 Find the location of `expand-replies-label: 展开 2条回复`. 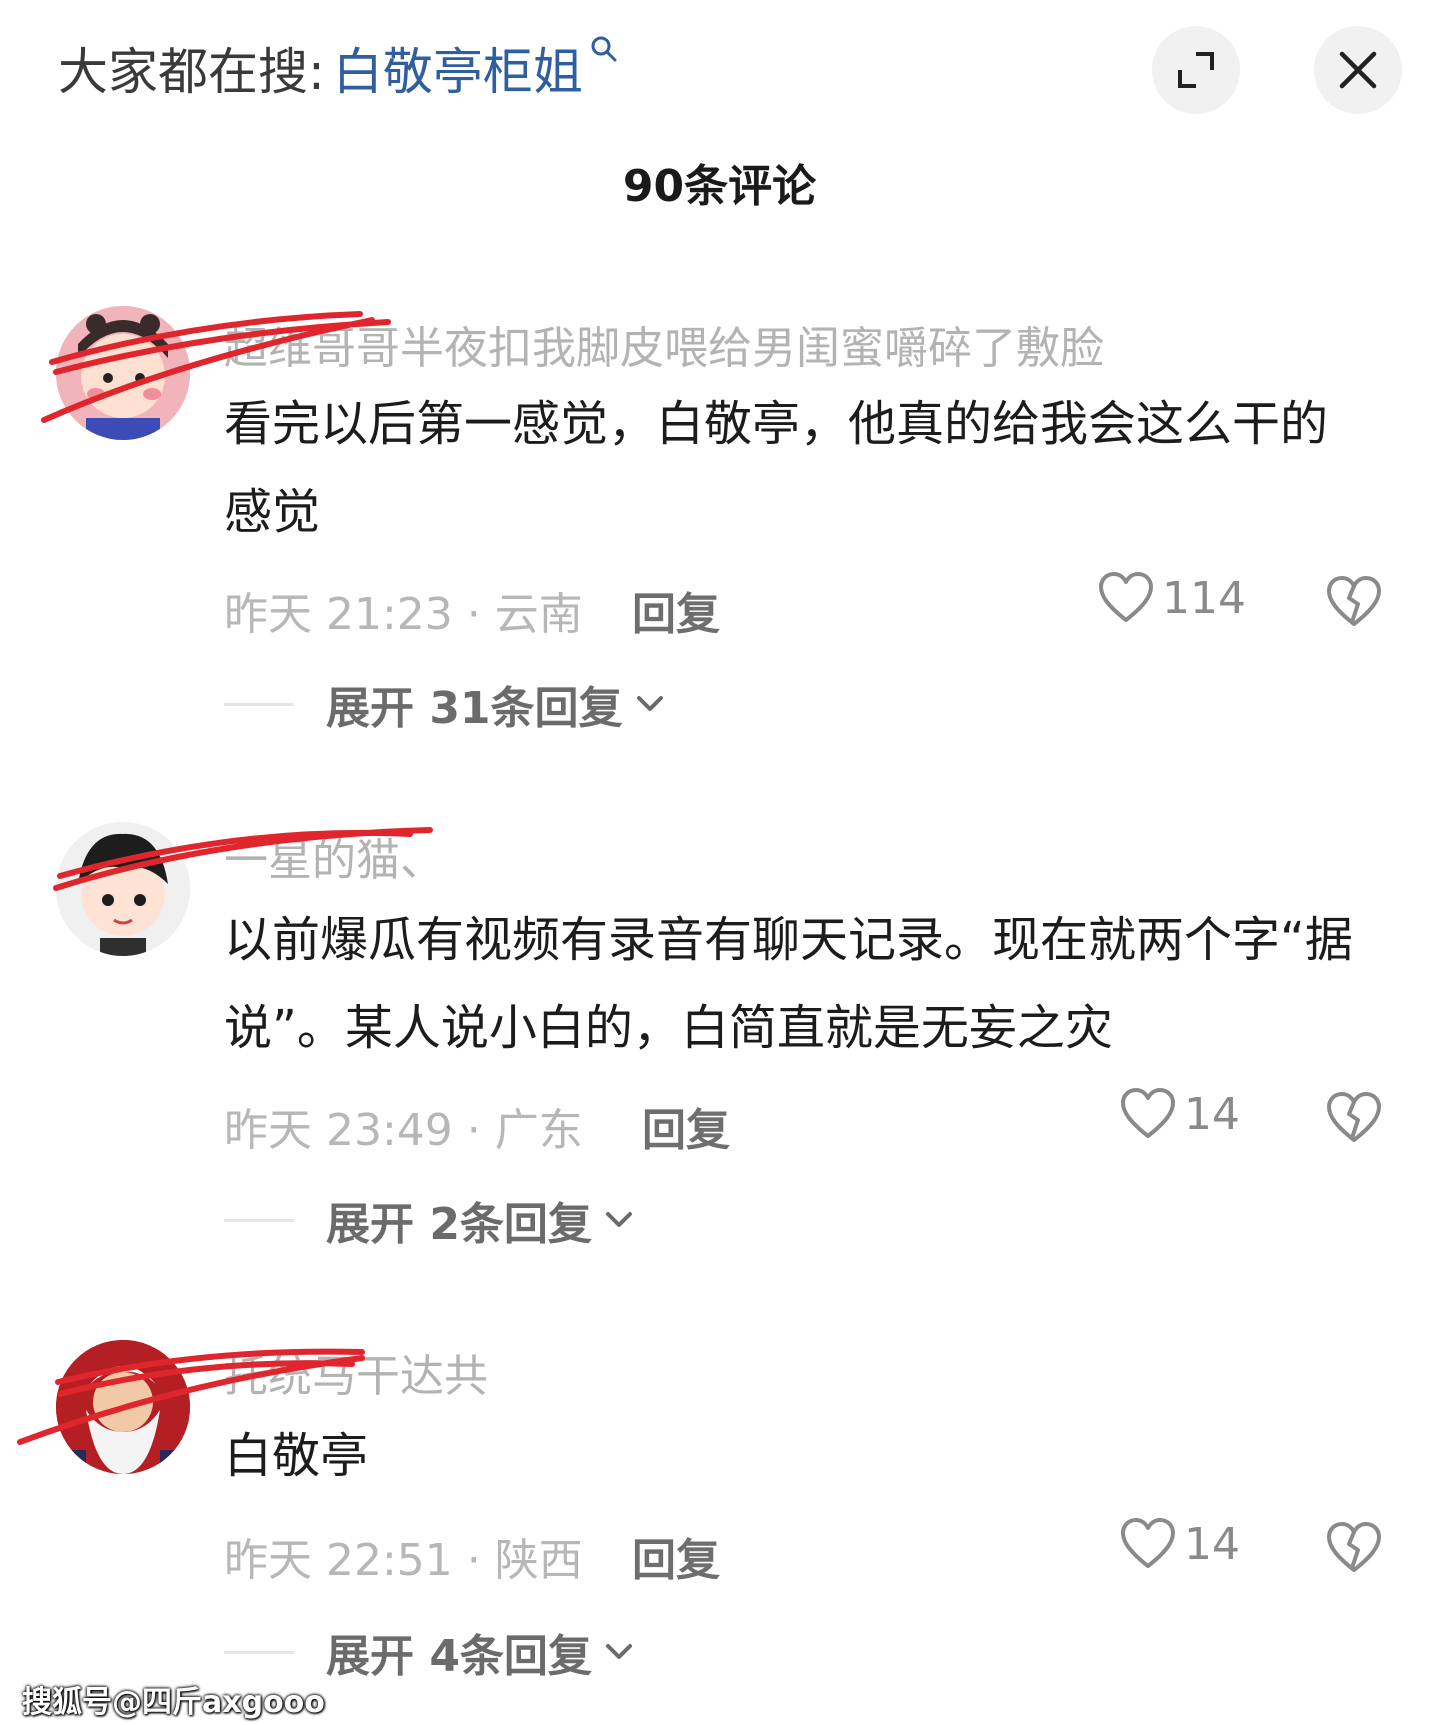

expand-replies-label: 展开 2条回复 is located at coordinates (459, 1224).